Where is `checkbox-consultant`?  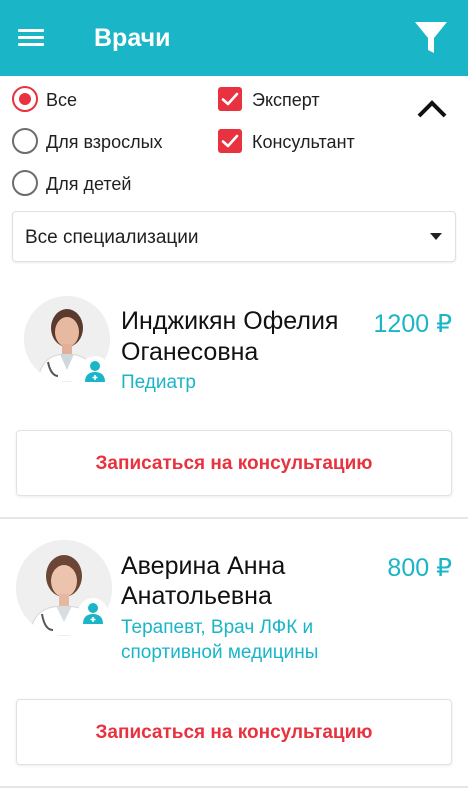 checkbox-consultant is located at coordinates (230, 141).